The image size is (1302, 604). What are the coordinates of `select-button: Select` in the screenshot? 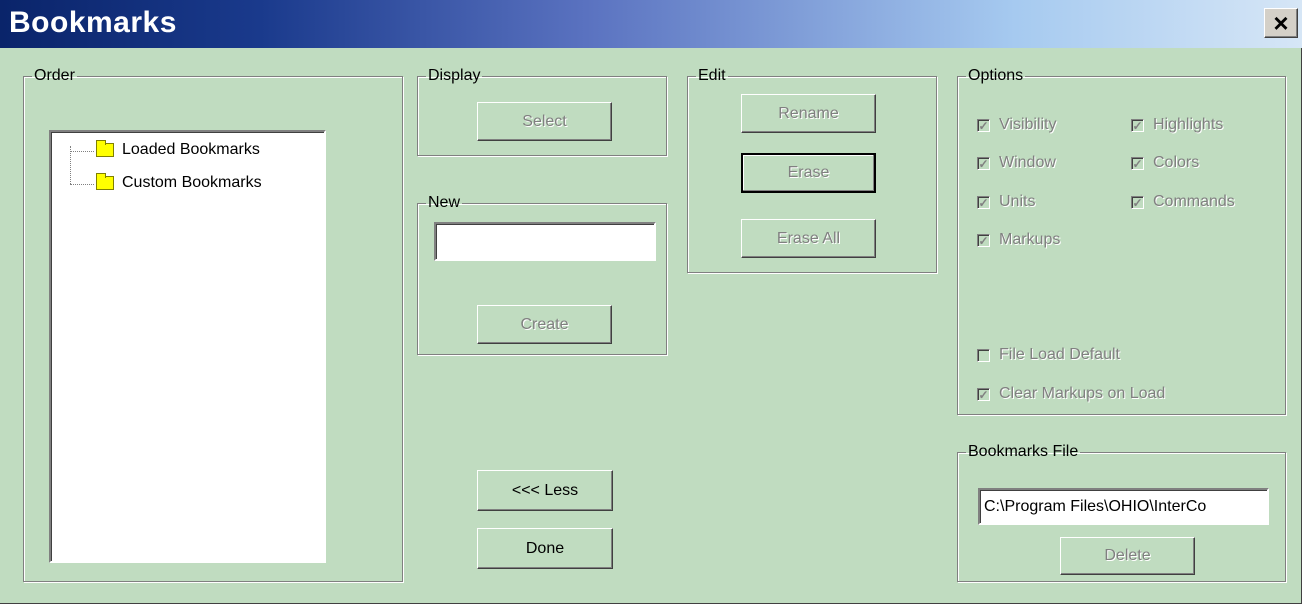 It's located at (544, 121).